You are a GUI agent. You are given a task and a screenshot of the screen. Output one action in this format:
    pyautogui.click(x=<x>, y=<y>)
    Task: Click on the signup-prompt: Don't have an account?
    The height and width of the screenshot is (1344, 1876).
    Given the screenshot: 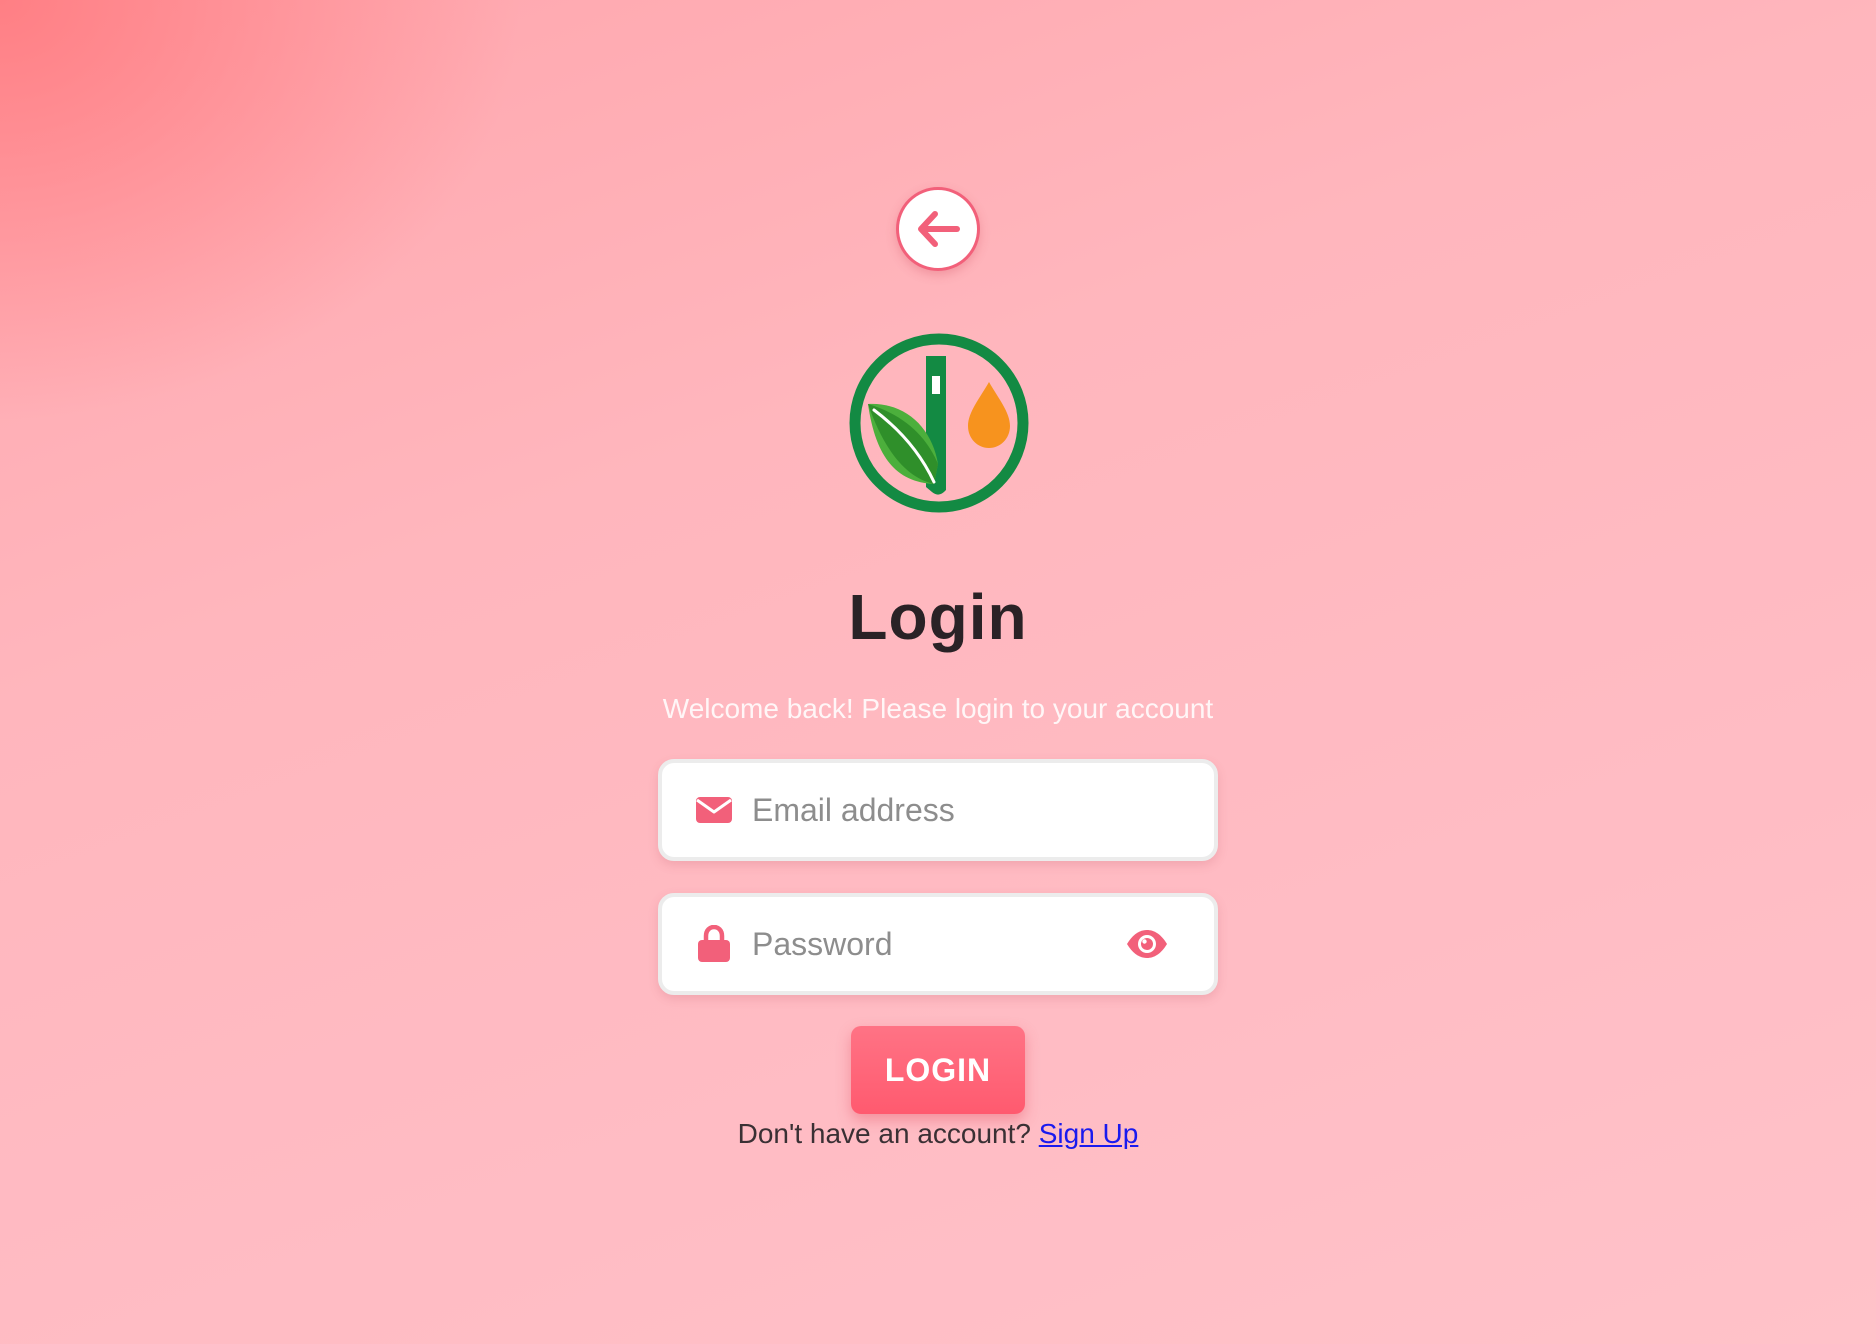 What is the action you would take?
    pyautogui.click(x=888, y=1133)
    